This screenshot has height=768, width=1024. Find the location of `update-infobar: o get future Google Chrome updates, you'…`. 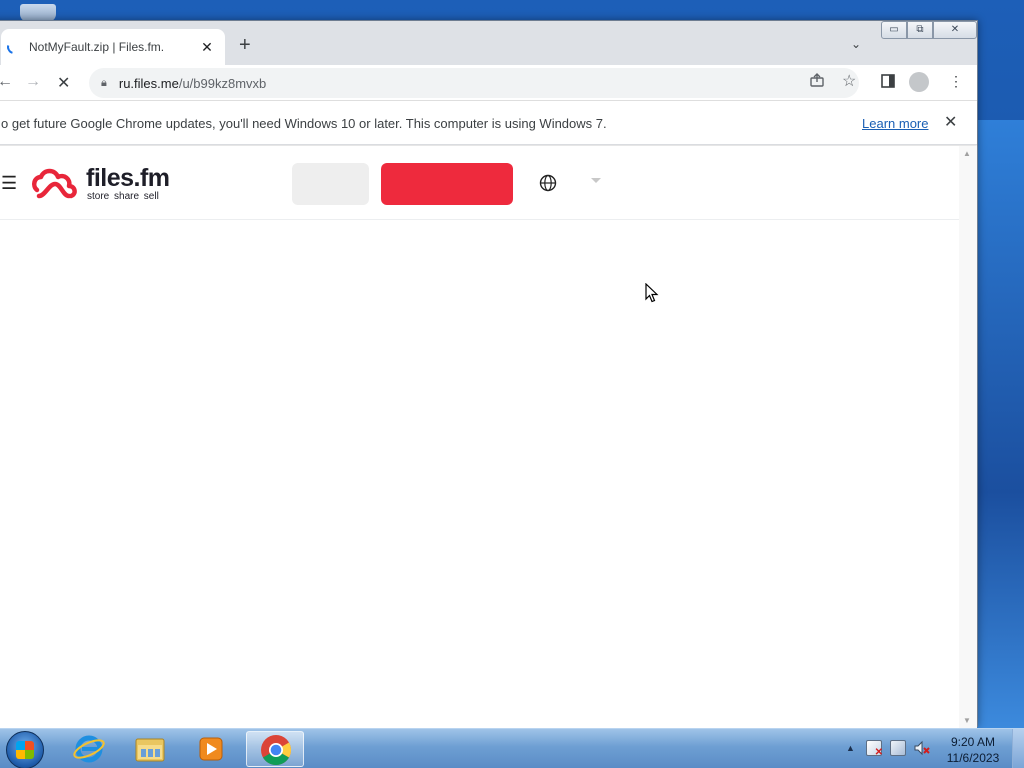

update-infobar: o get future Google Chrome updates, you'… is located at coordinates (488, 123).